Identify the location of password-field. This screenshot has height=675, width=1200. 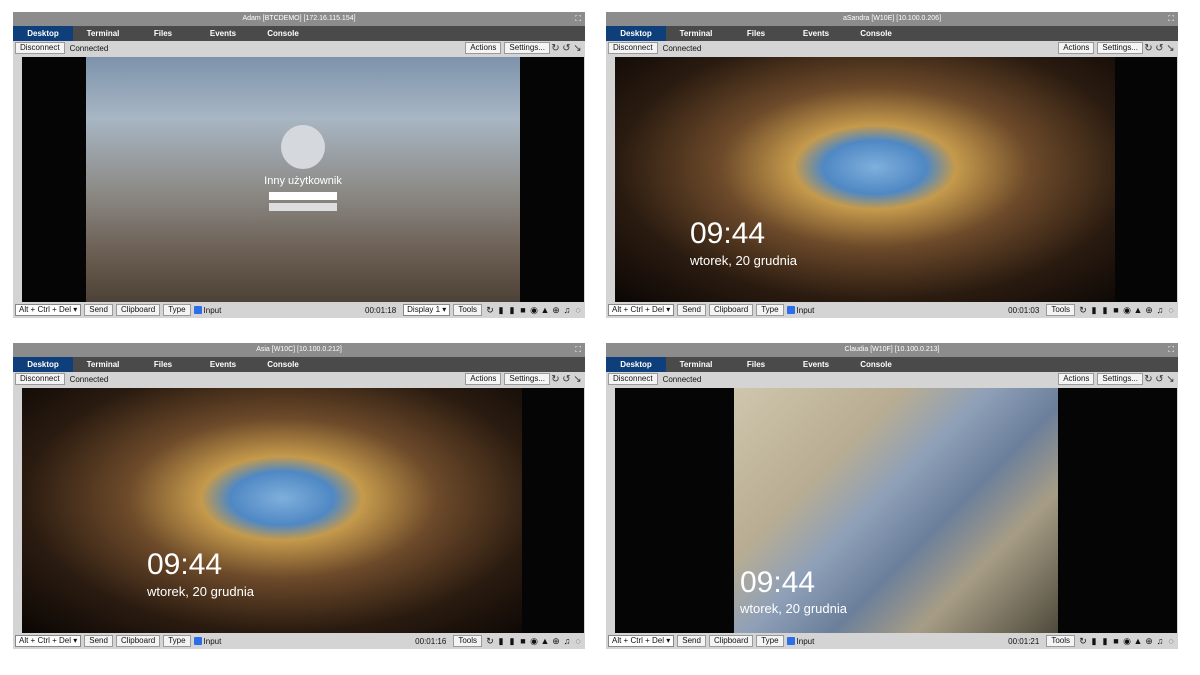
(303, 207).